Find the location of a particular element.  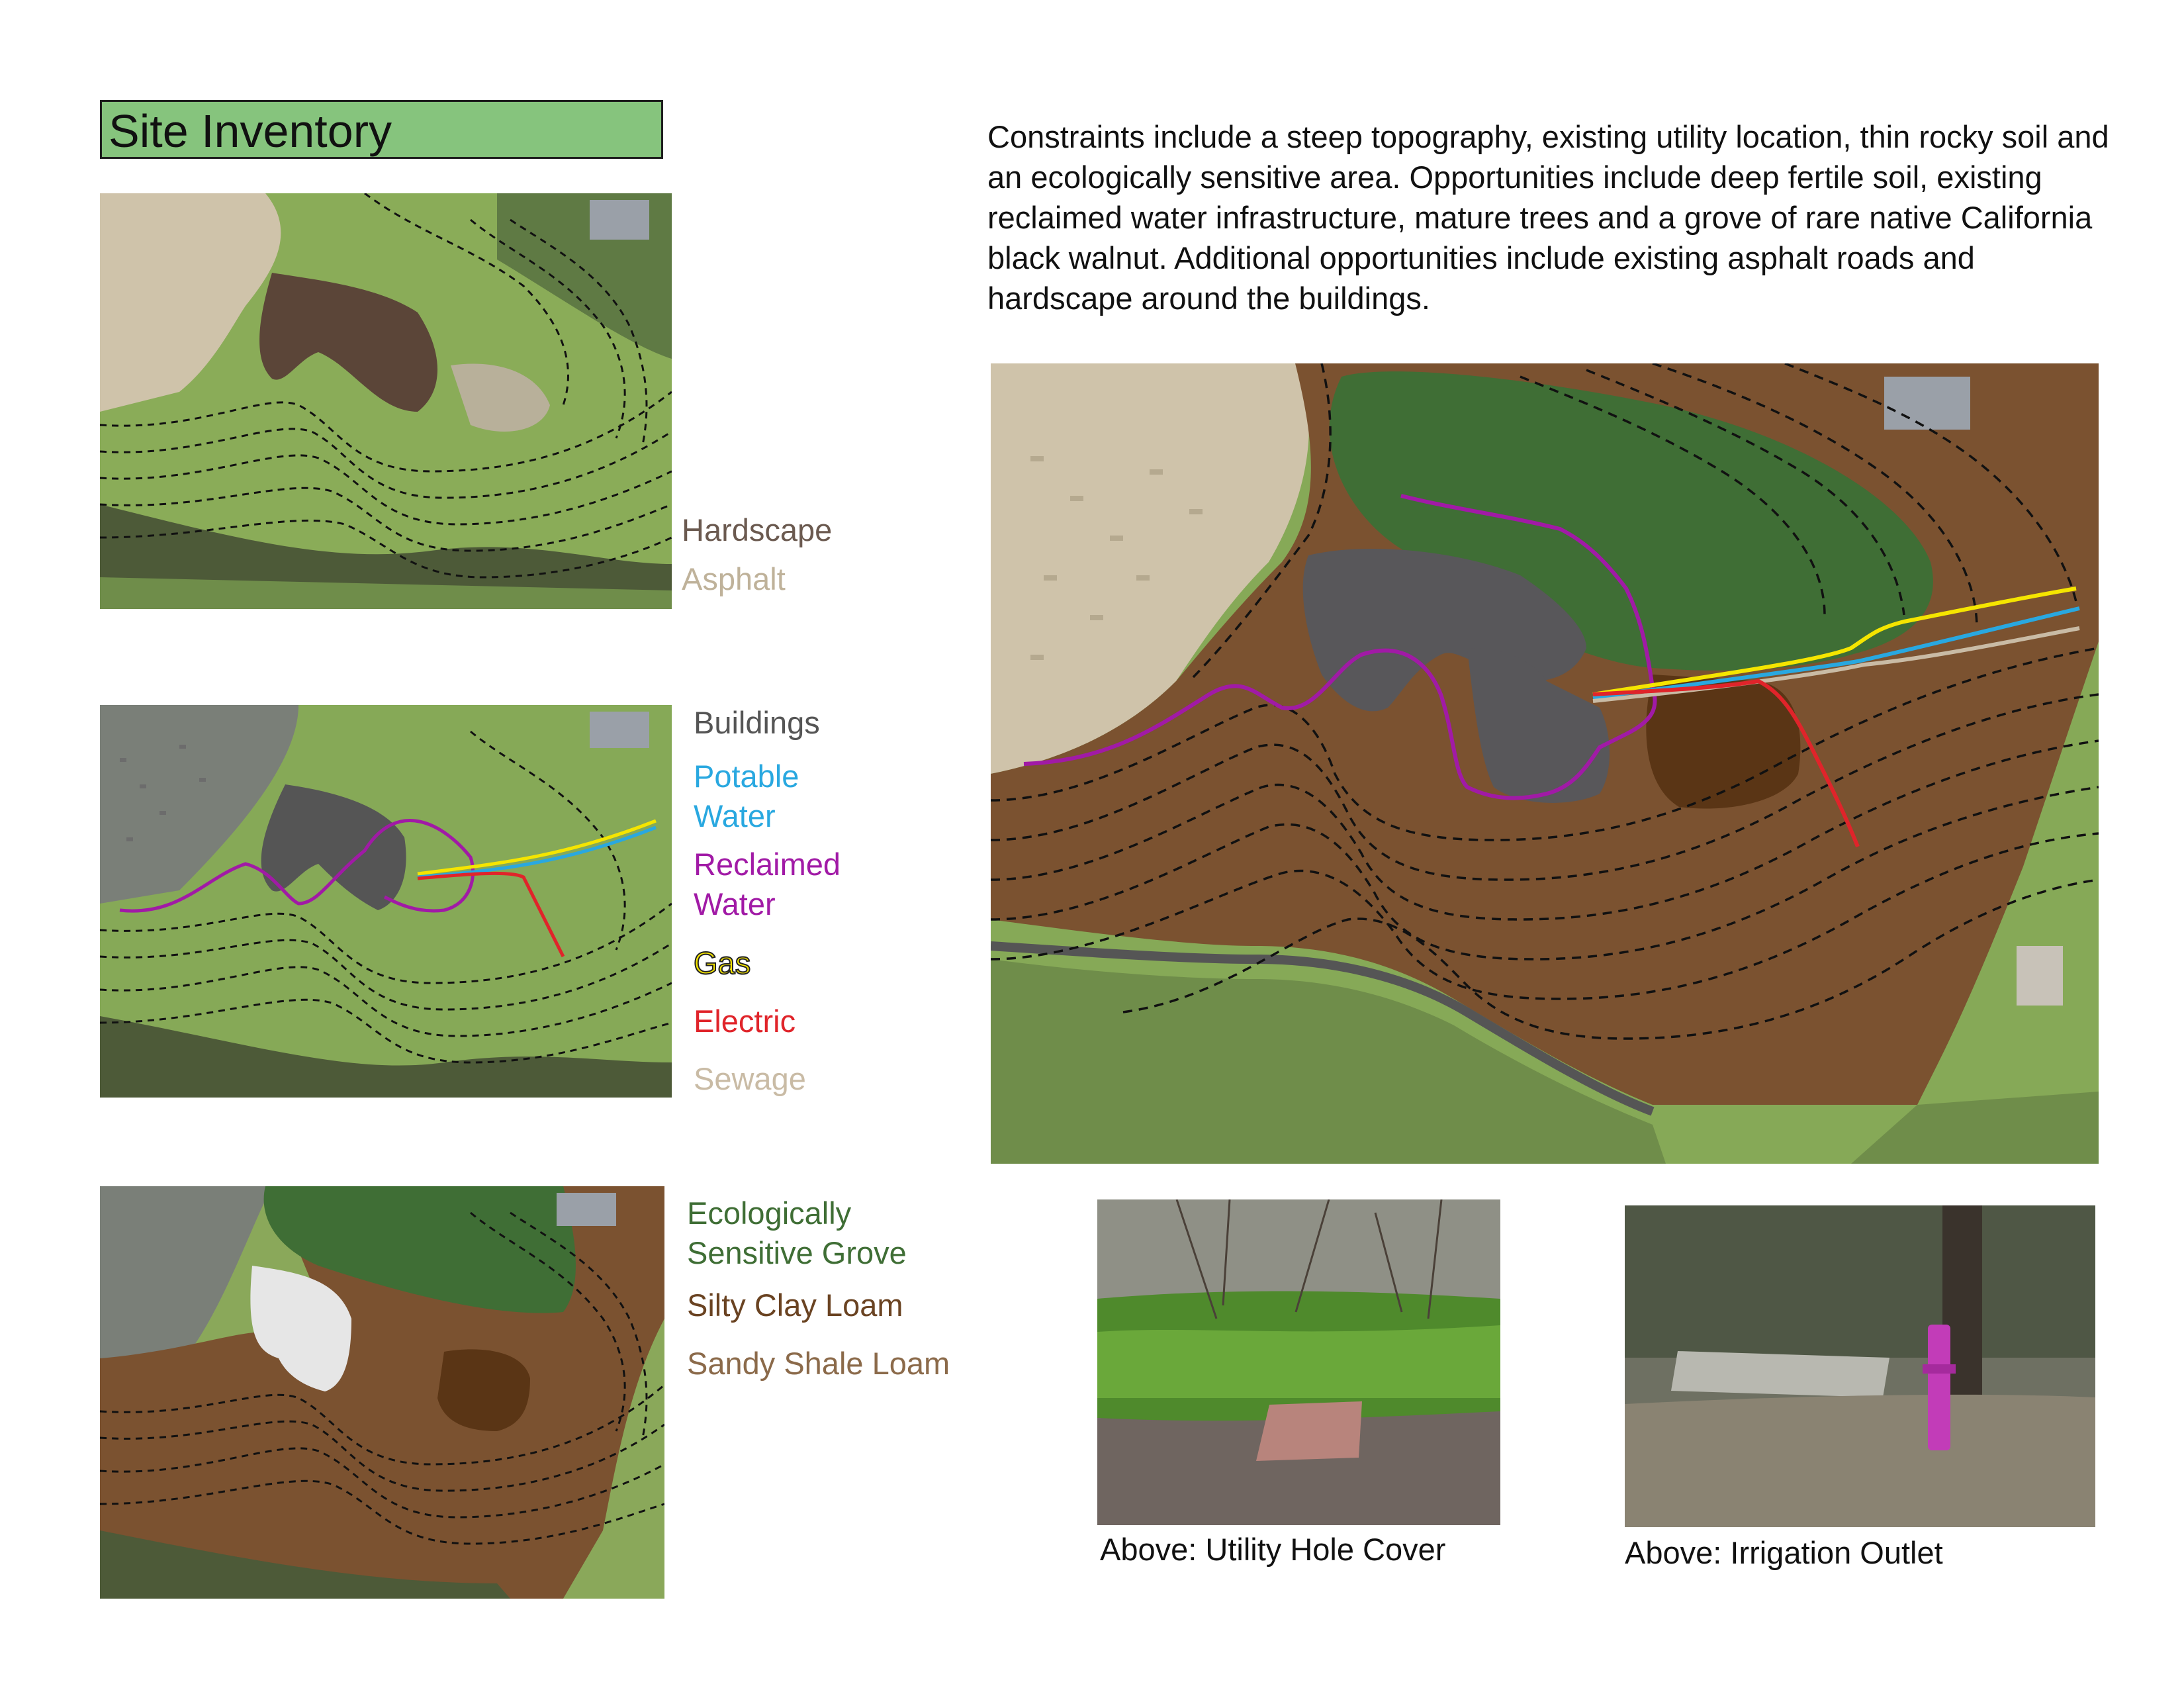

legend-sewage: Sewage is located at coordinates (750, 1078).